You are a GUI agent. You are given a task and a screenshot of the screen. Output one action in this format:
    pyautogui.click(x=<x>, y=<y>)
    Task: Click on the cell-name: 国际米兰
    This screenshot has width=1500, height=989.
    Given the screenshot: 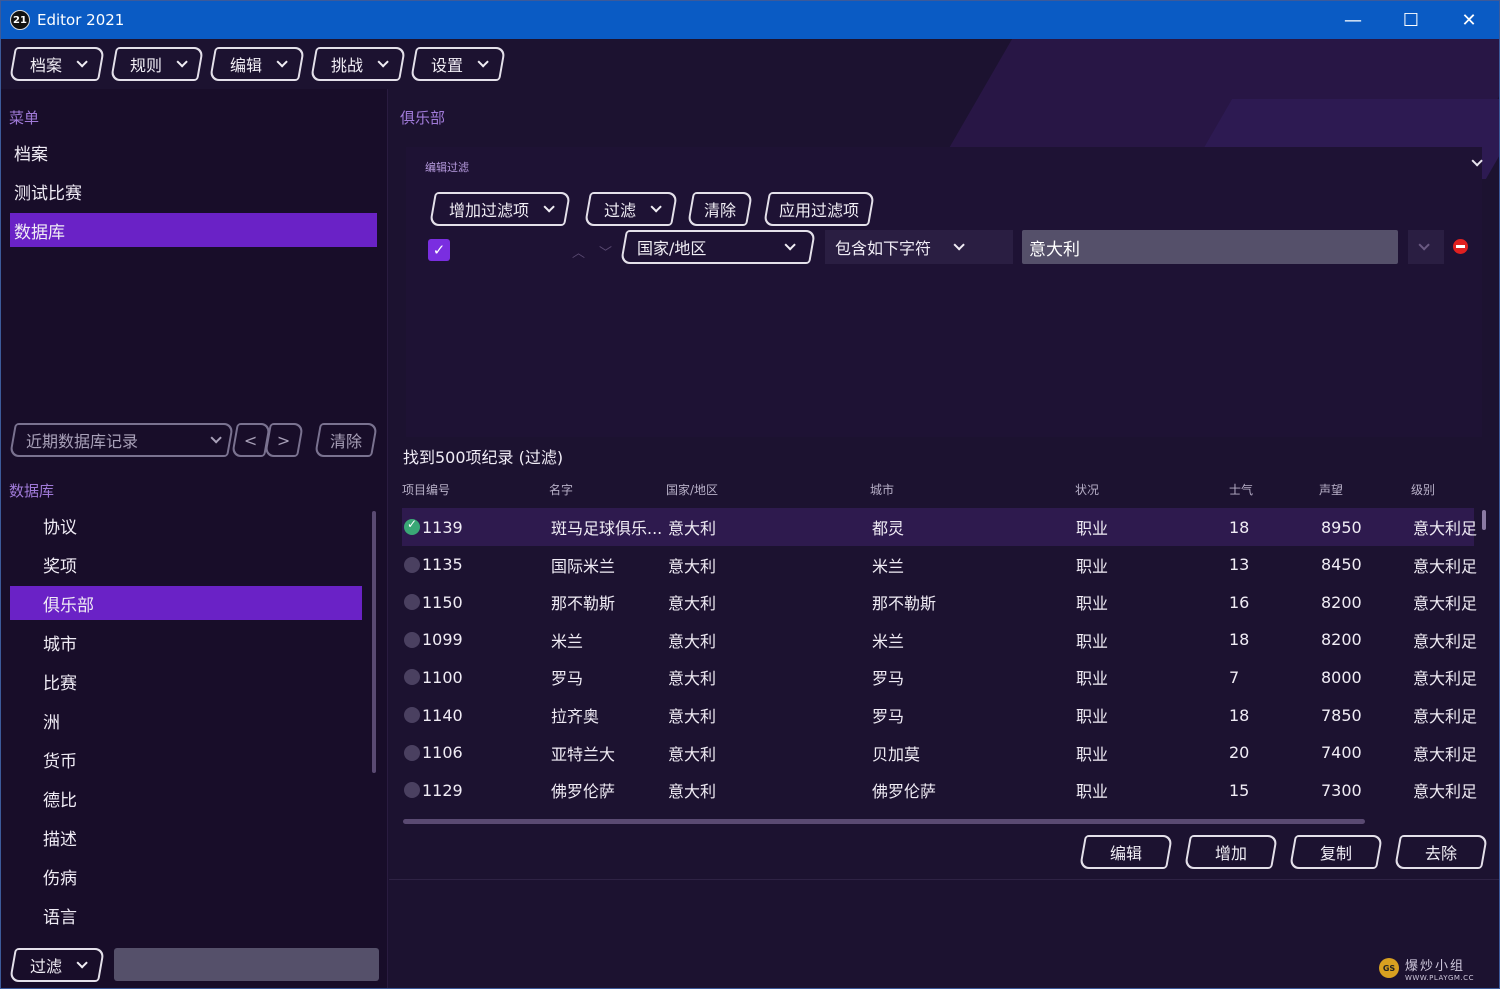 What is the action you would take?
    pyautogui.click(x=583, y=566)
    